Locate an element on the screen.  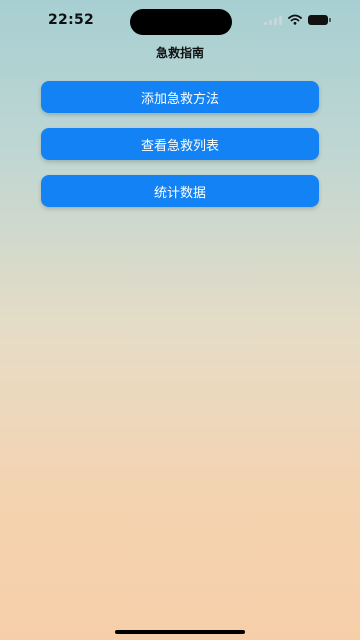
camera-notch is located at coordinates (181, 22).